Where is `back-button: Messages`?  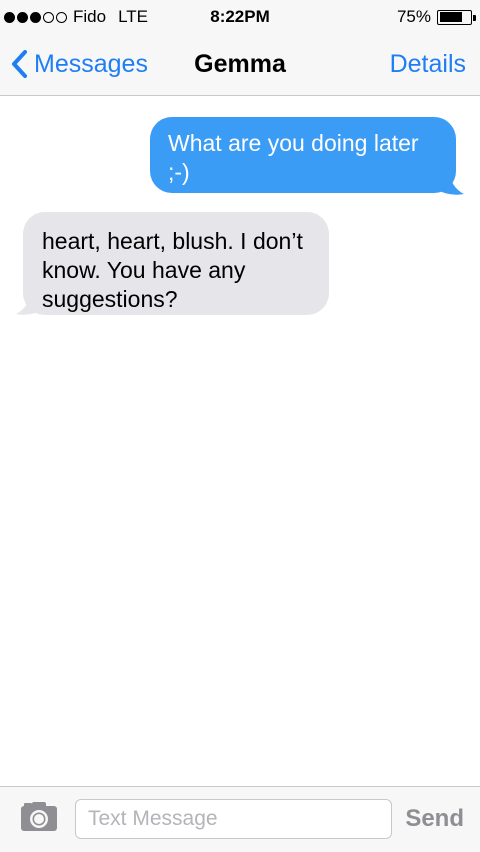 back-button: Messages is located at coordinates (79, 64).